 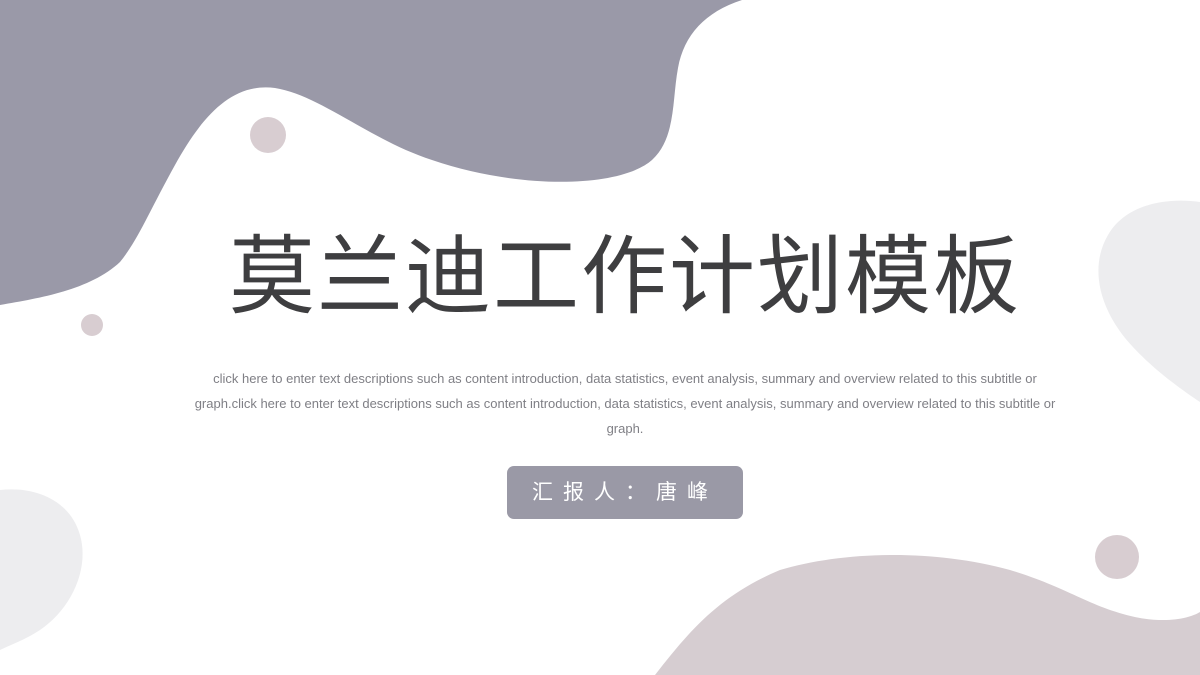 I want to click on reporter-badge: 汇报人：唐峰, so click(x=625, y=492).